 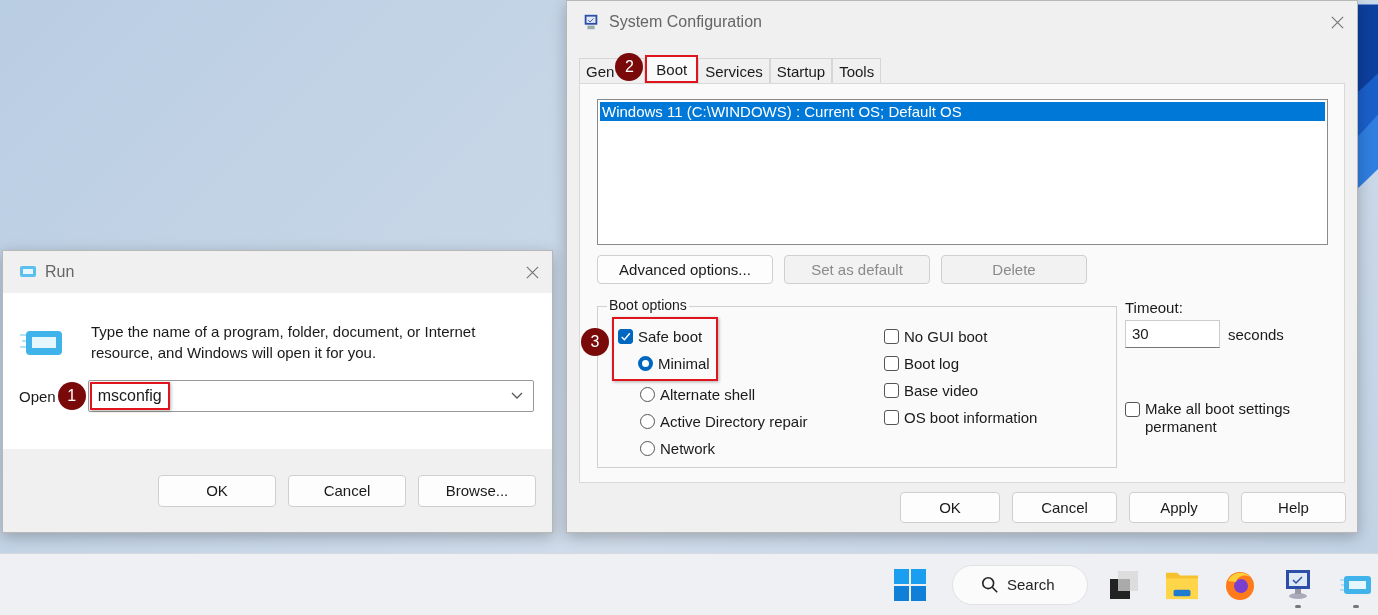 I want to click on boot-flag-checkbox: Base video, so click(x=931, y=390).